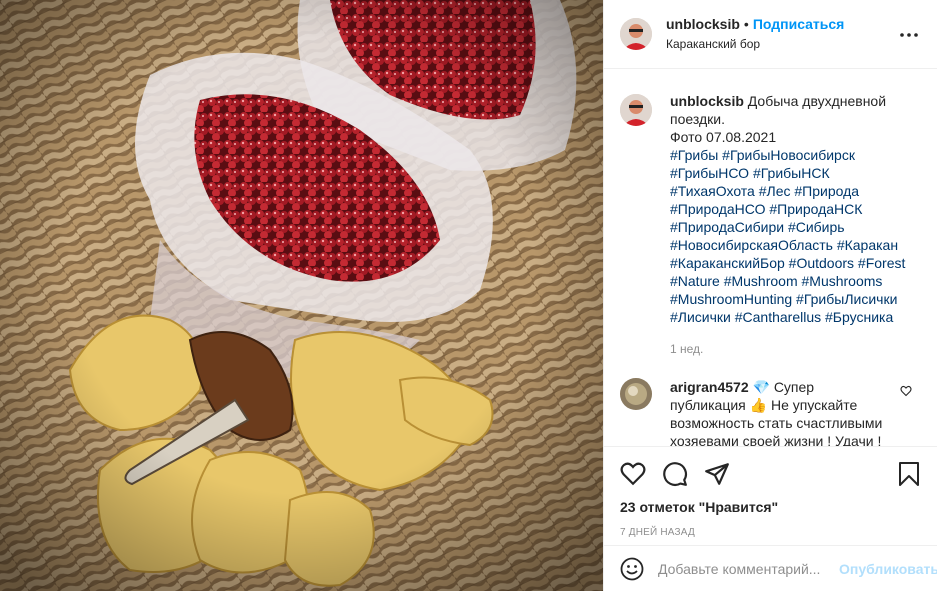 This screenshot has width=937, height=591. I want to click on bookmark-icon, so click(909, 474).